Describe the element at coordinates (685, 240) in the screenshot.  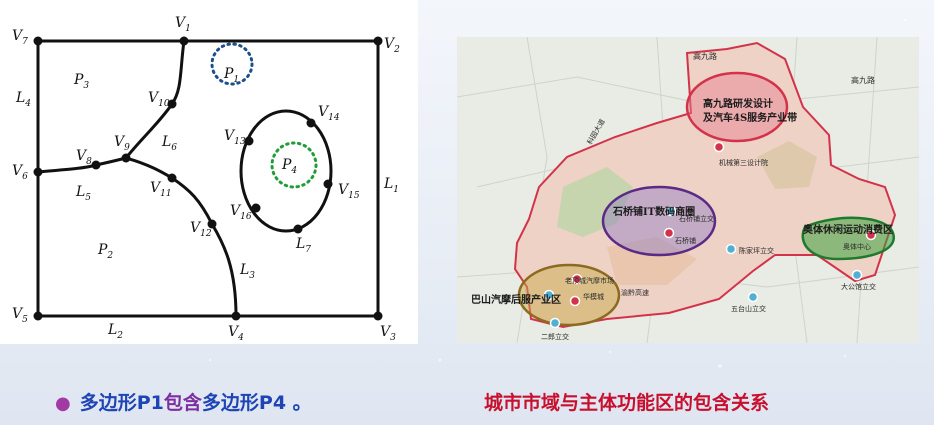
I see `map-label-shiqiaopu: 石桥铺` at that location.